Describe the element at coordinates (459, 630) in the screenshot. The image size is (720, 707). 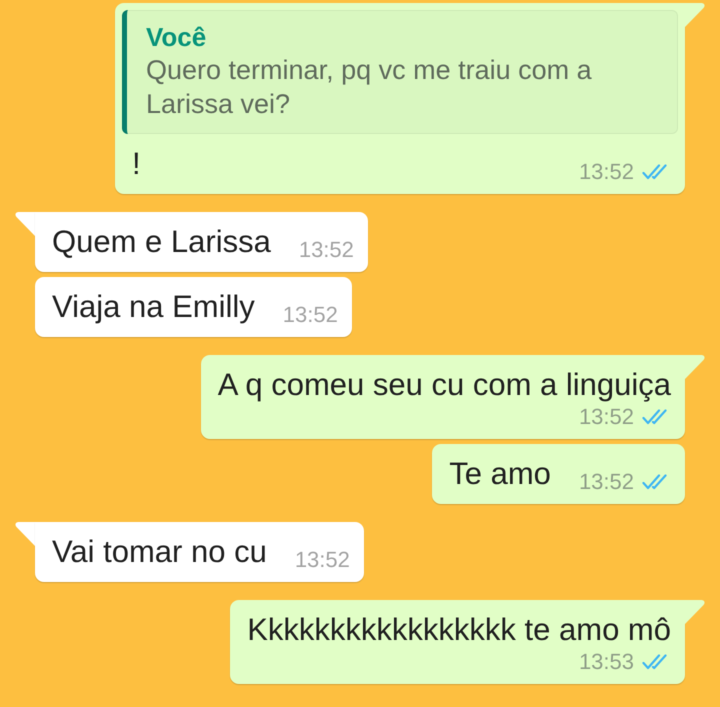
I see `message-text: Kkkkkkkkkkkkkkkkk te amo mô` at that location.